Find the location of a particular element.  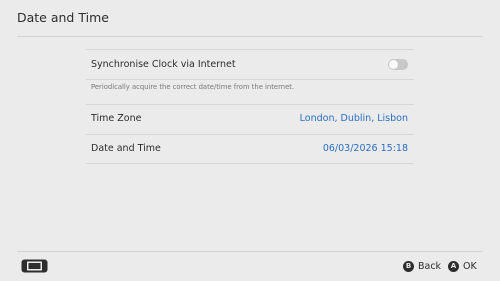

header: Date and Time is located at coordinates (250, 18).